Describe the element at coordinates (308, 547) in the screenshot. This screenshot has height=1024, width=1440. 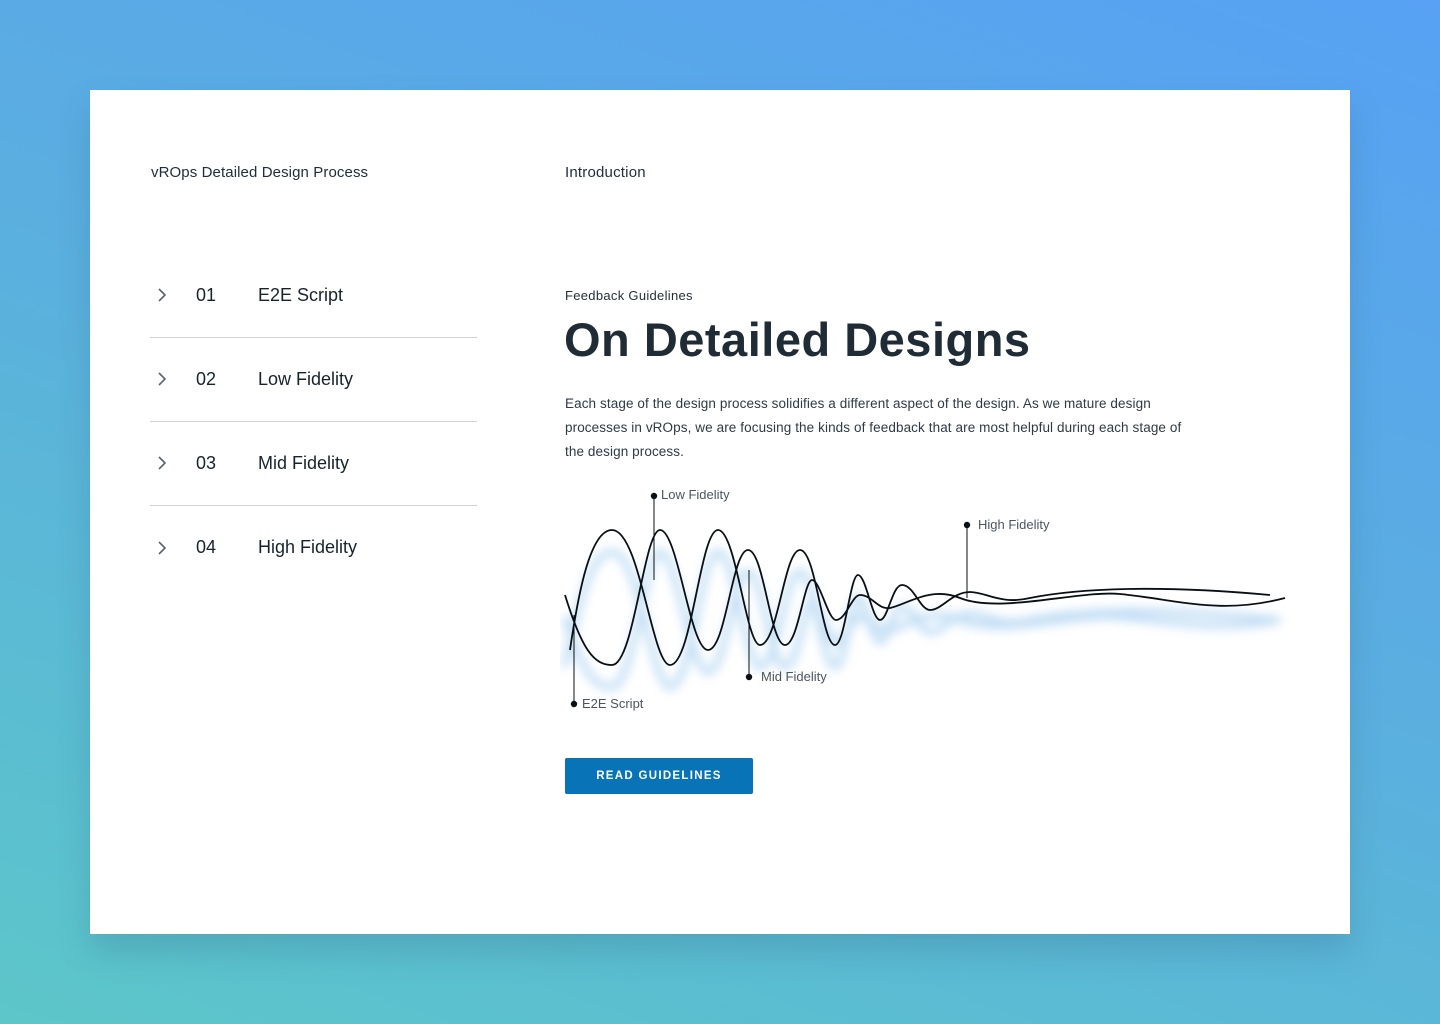
I see `step-label: High Fidelity` at that location.